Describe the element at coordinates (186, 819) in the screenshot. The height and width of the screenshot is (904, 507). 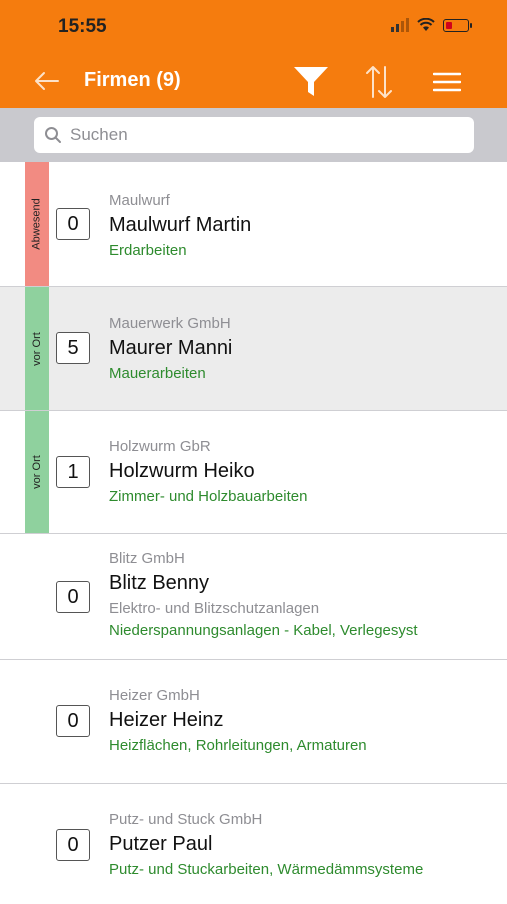
I see `company-name: Putz- und Stuck GmbH` at that location.